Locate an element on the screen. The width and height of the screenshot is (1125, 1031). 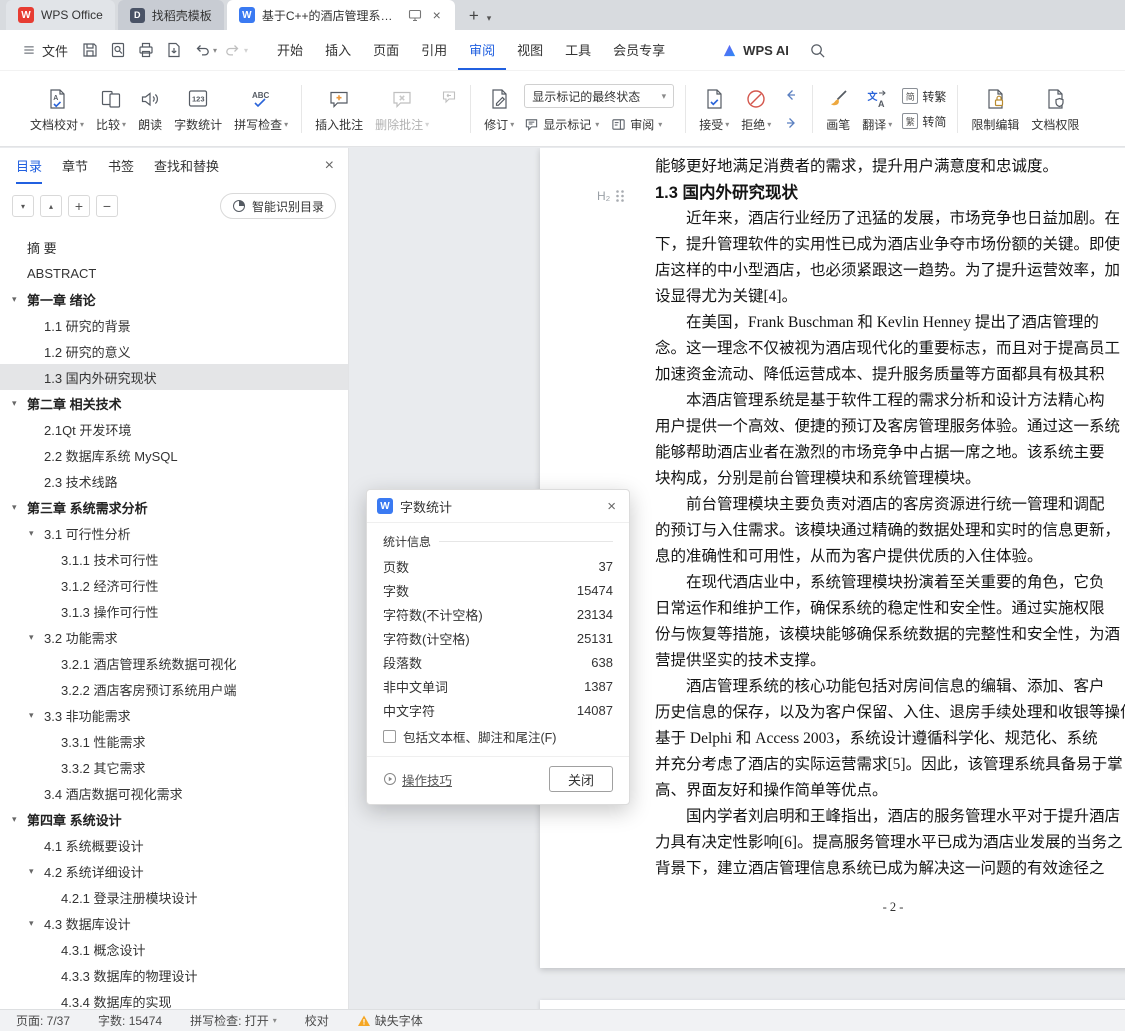
redo-button is located at coordinates (233, 50).